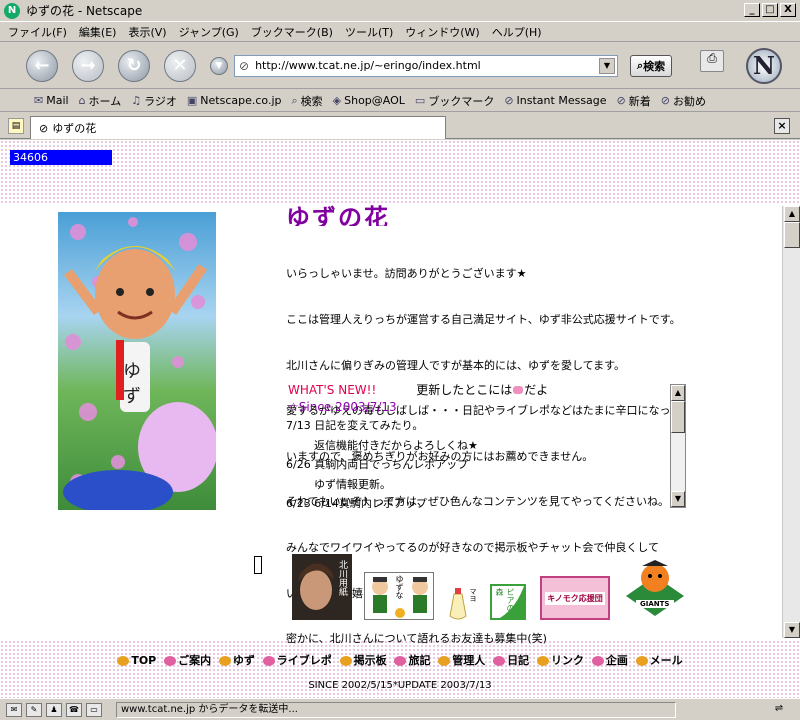  I want to click on history-dropdown-button: ▼, so click(219, 65).